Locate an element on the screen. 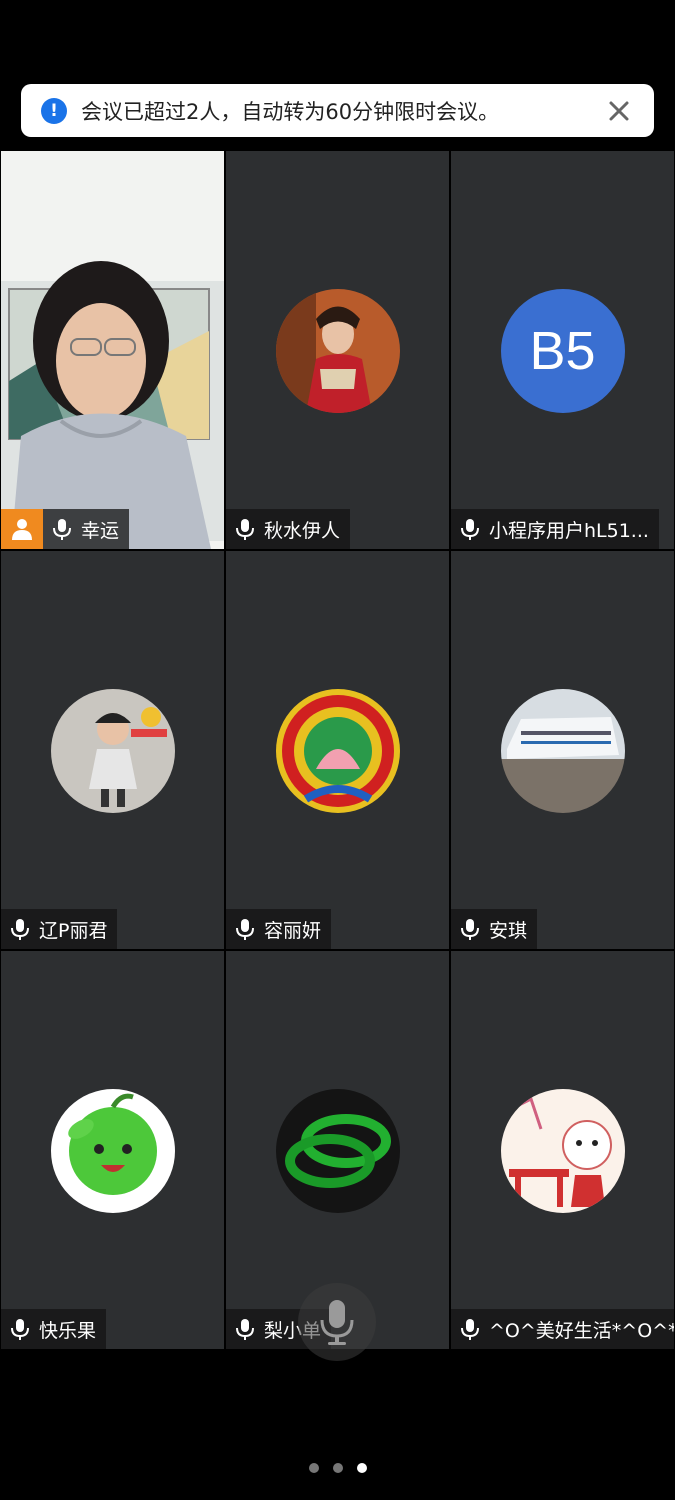 This screenshot has height=1500, width=675. participant-tile: ^O^美好生活*^O^* is located at coordinates (562, 1150).